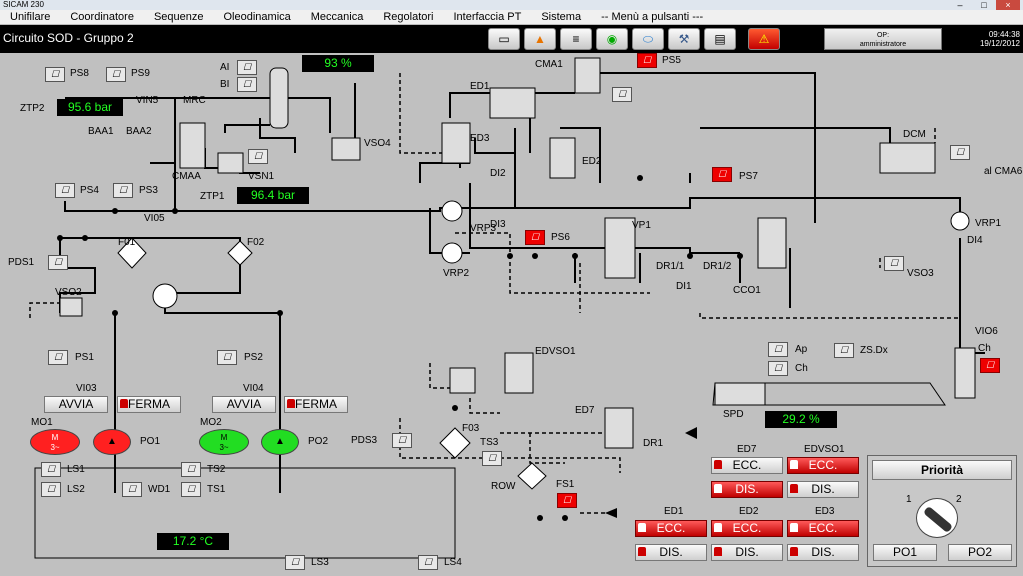  What do you see at coordinates (191, 489) in the screenshot?
I see `ts1-switch-icon: ☐` at bounding box center [191, 489].